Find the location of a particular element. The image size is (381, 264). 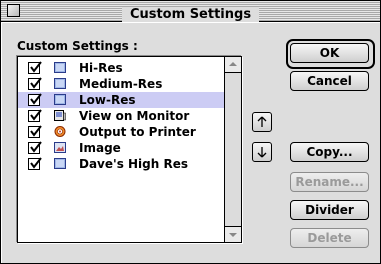

list-item-selected: Low-Res is located at coordinates (121, 100).